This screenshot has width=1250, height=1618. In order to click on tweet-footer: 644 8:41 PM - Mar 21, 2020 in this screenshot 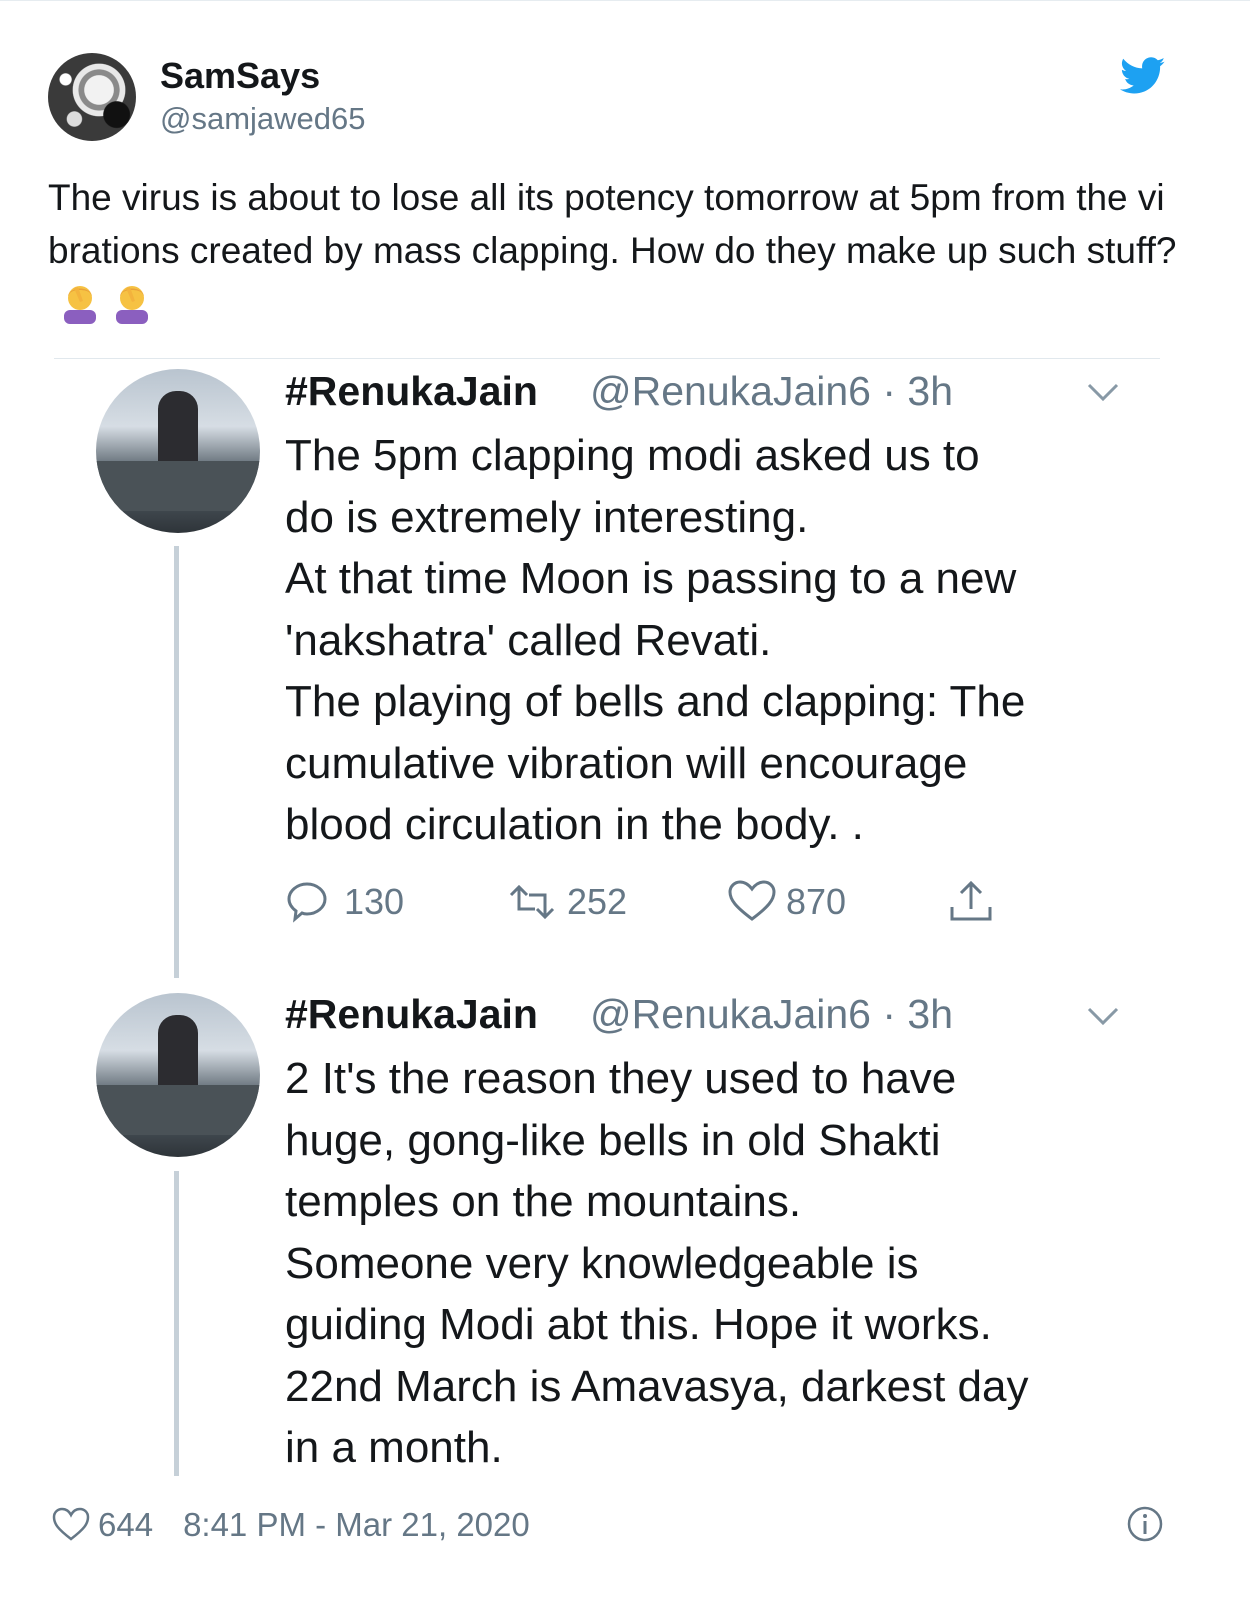, I will do `click(291, 1525)`.